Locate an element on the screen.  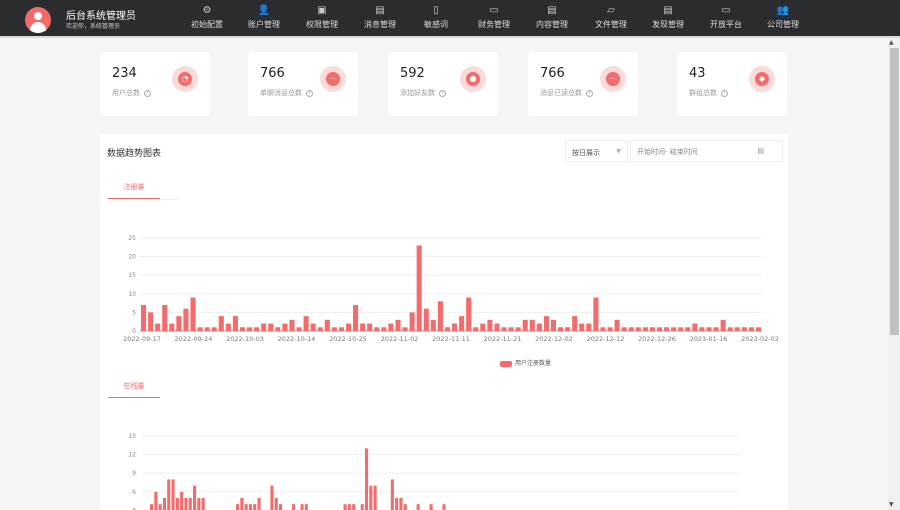
x-tick-label: 2022-11-21 is located at coordinates (503, 339).